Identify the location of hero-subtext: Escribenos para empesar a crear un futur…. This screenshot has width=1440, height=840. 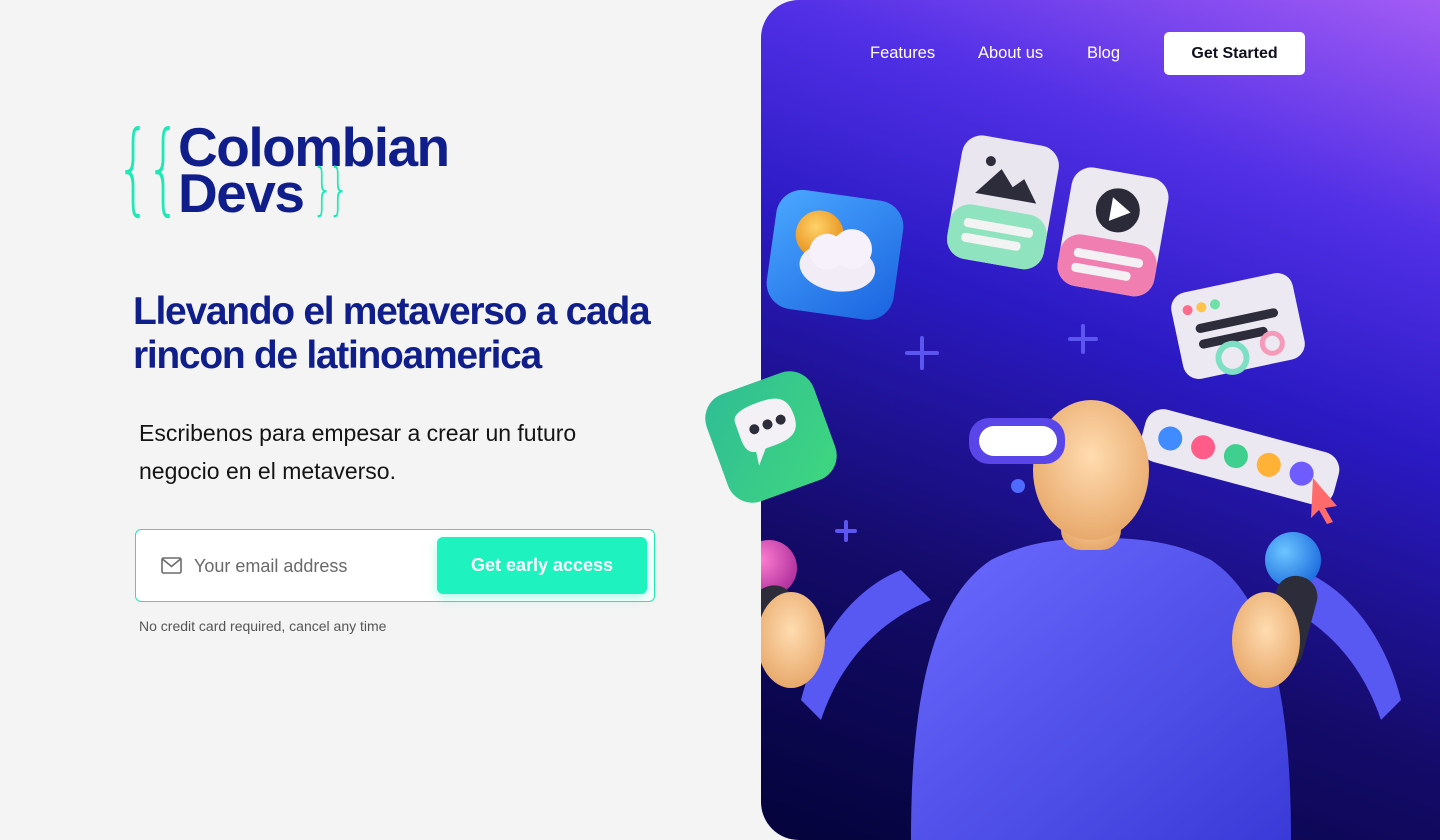
(358, 452).